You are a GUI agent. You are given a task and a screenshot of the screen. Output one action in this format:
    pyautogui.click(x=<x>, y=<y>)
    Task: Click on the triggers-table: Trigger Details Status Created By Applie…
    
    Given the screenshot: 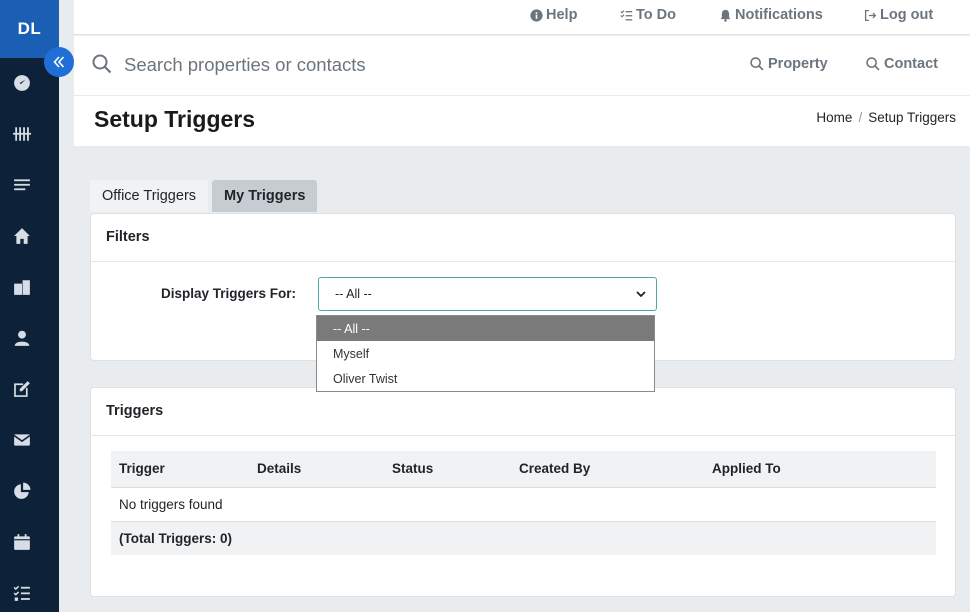 What is the action you would take?
    pyautogui.click(x=523, y=503)
    